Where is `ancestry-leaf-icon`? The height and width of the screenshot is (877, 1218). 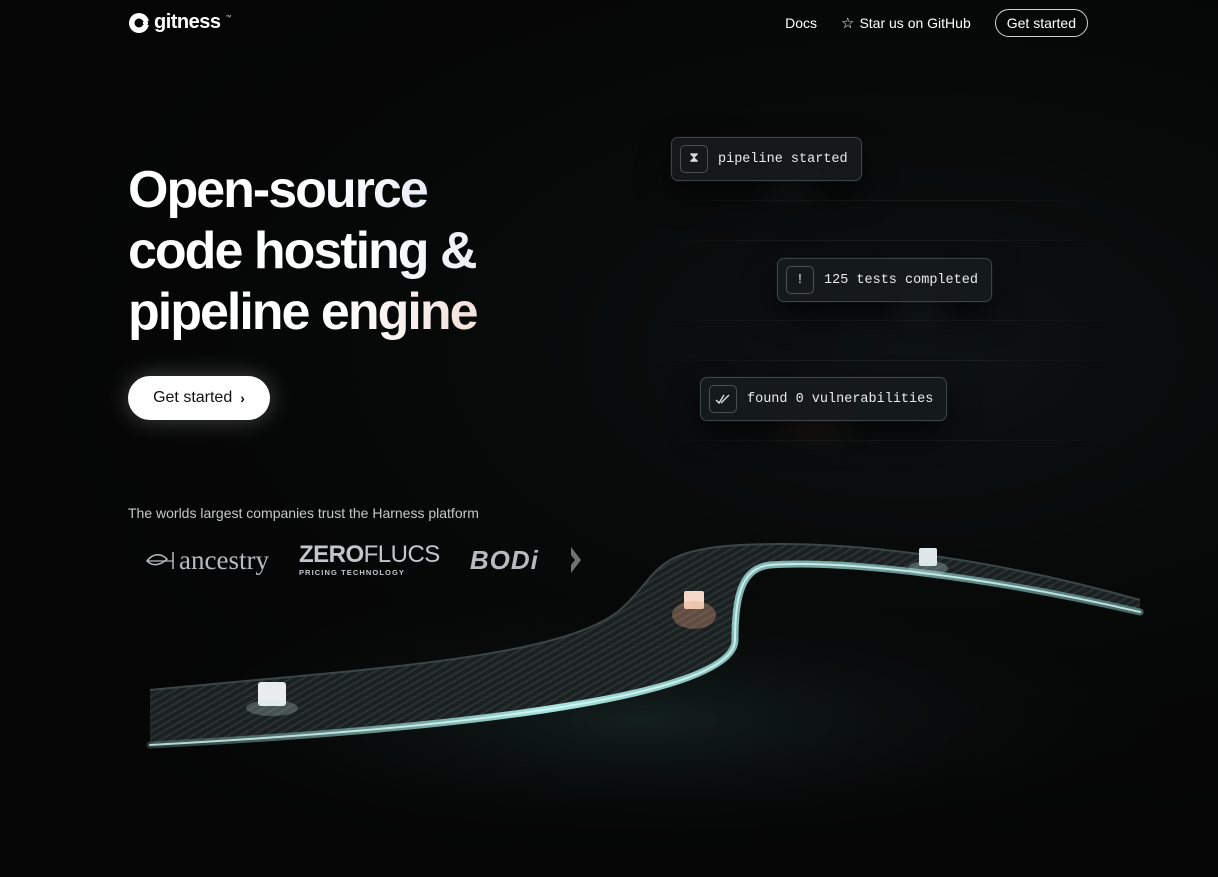 ancestry-leaf-icon is located at coordinates (160, 560).